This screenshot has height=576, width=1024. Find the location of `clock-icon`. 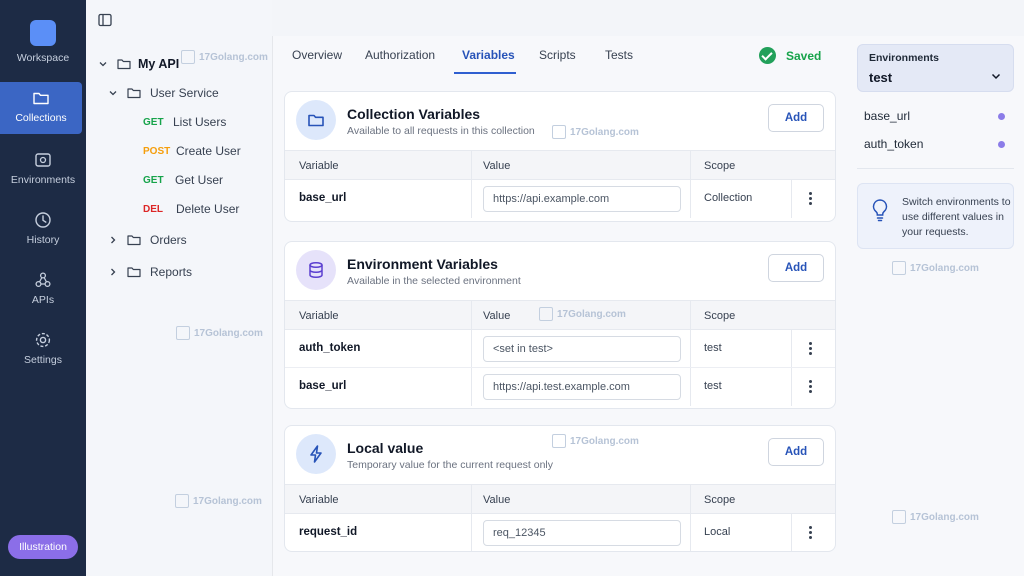

clock-icon is located at coordinates (43, 220).